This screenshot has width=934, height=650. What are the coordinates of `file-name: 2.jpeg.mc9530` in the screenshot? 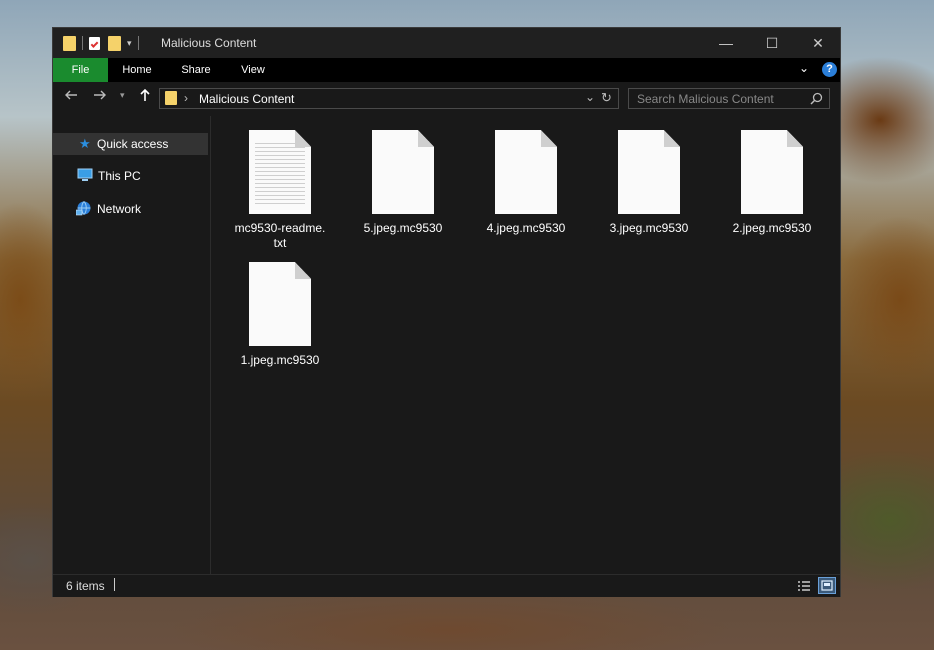 It's located at (772, 228).